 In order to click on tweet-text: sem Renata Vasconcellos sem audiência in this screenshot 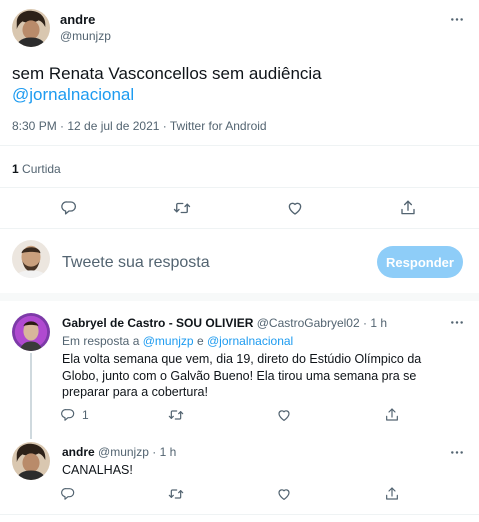, I will do `click(167, 73)`.